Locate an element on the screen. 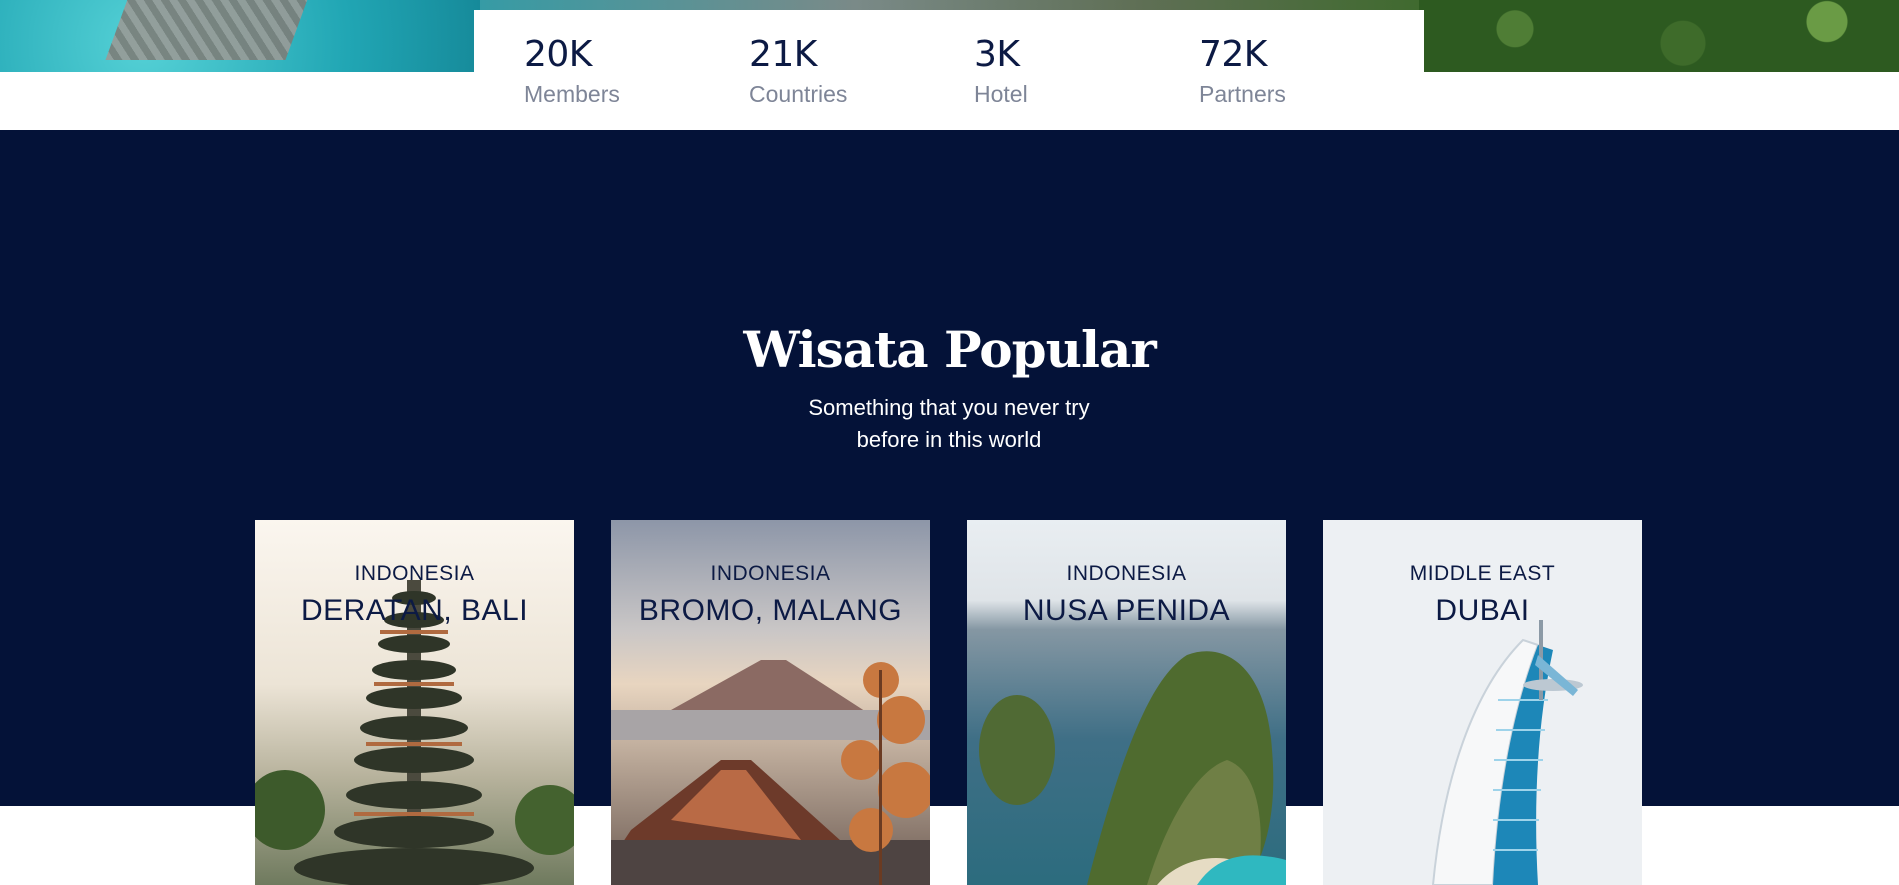 The width and height of the screenshot is (1899, 885). stat-label: Partners is located at coordinates (1242, 94).